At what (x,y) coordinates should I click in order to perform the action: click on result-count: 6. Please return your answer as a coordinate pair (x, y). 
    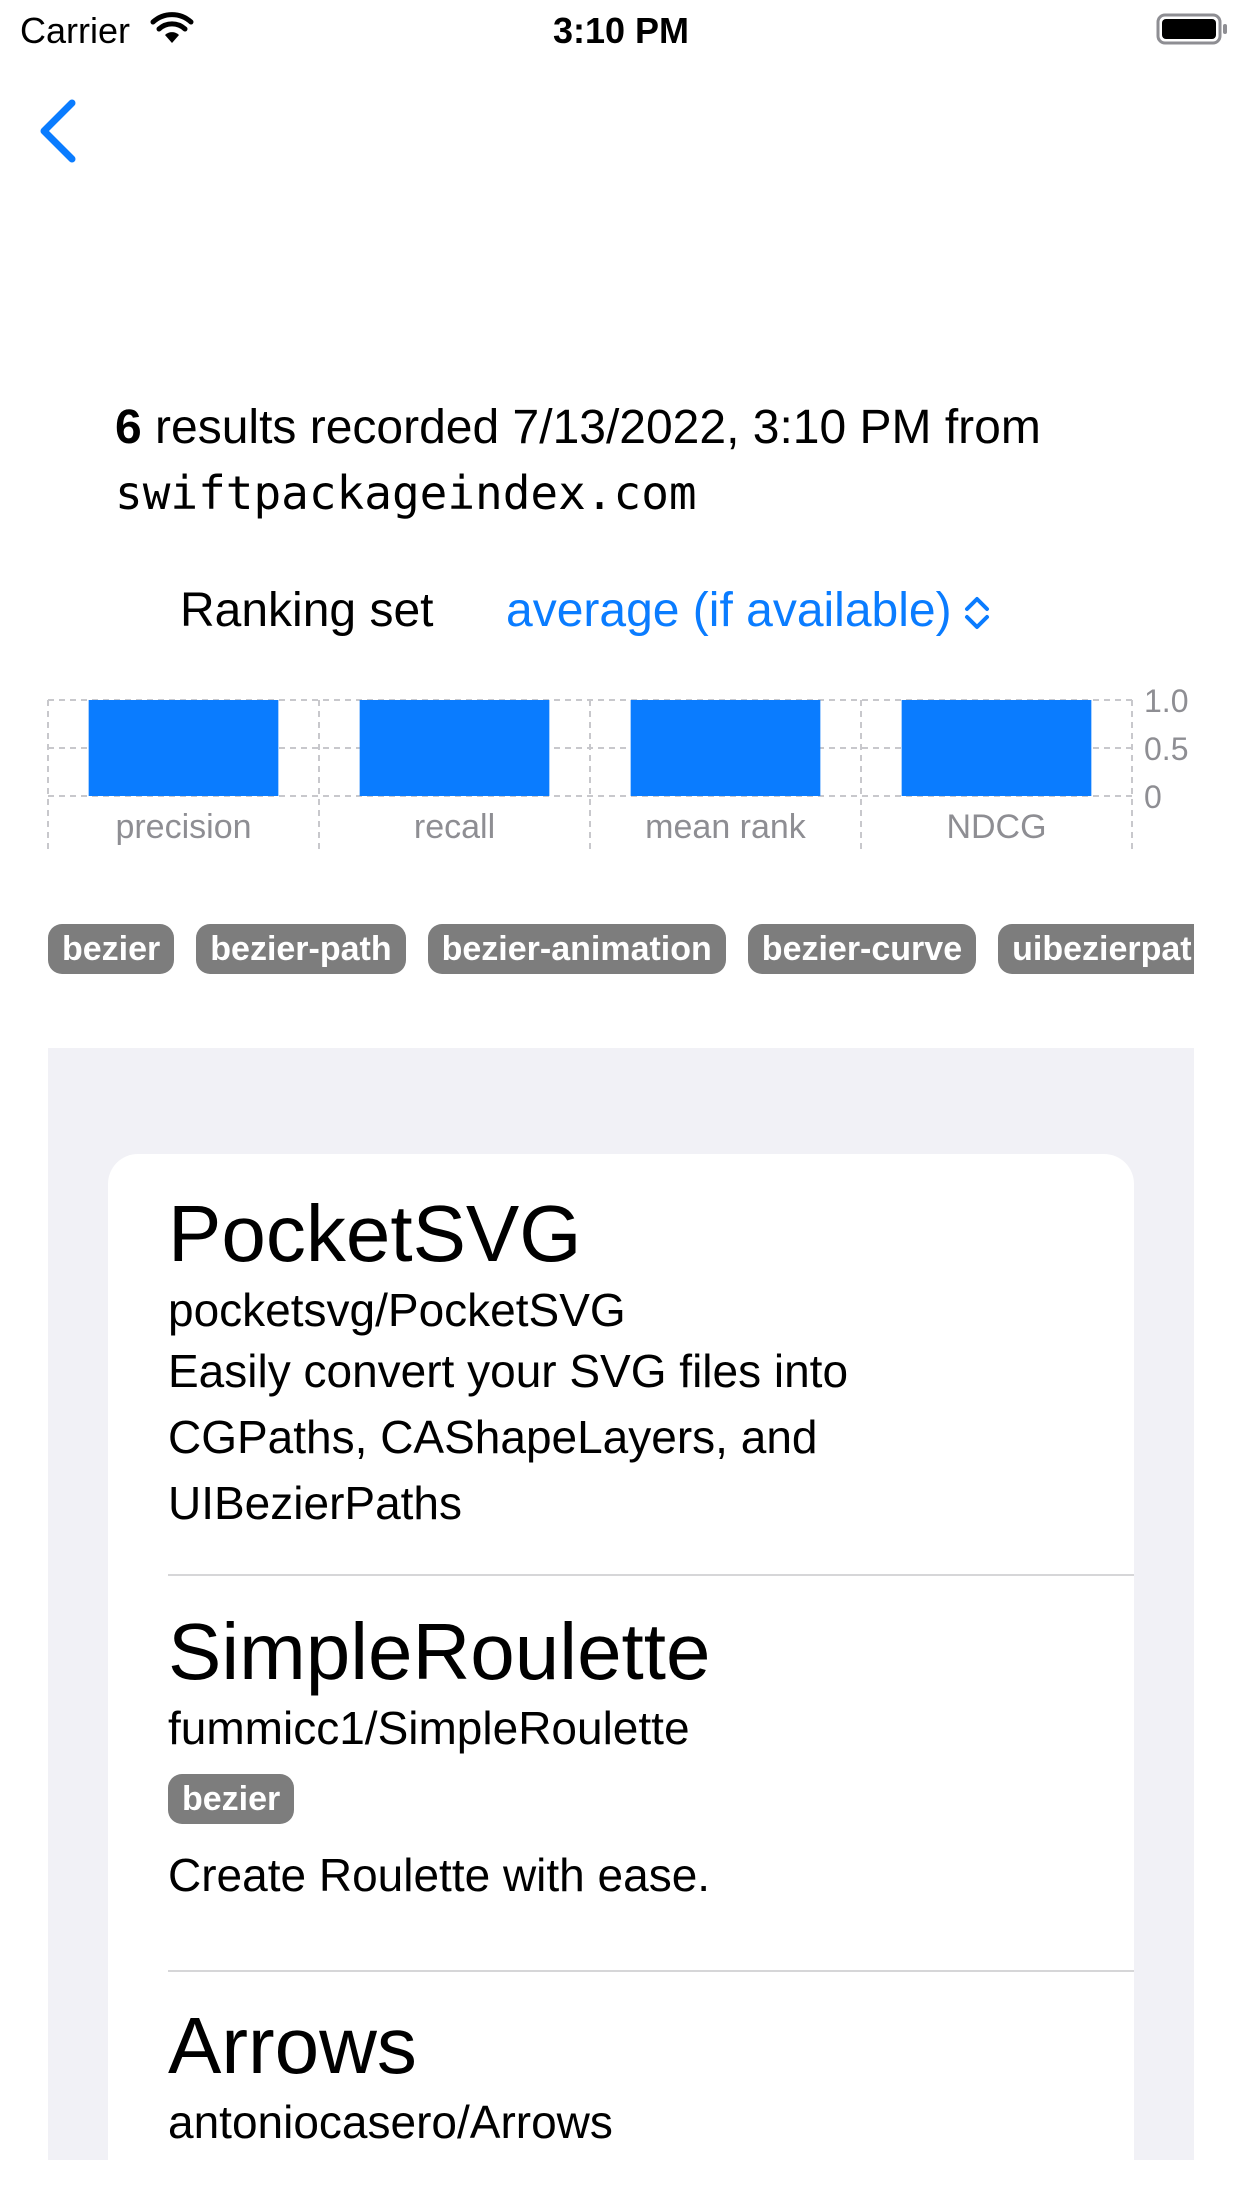
    Looking at the image, I should click on (128, 427).